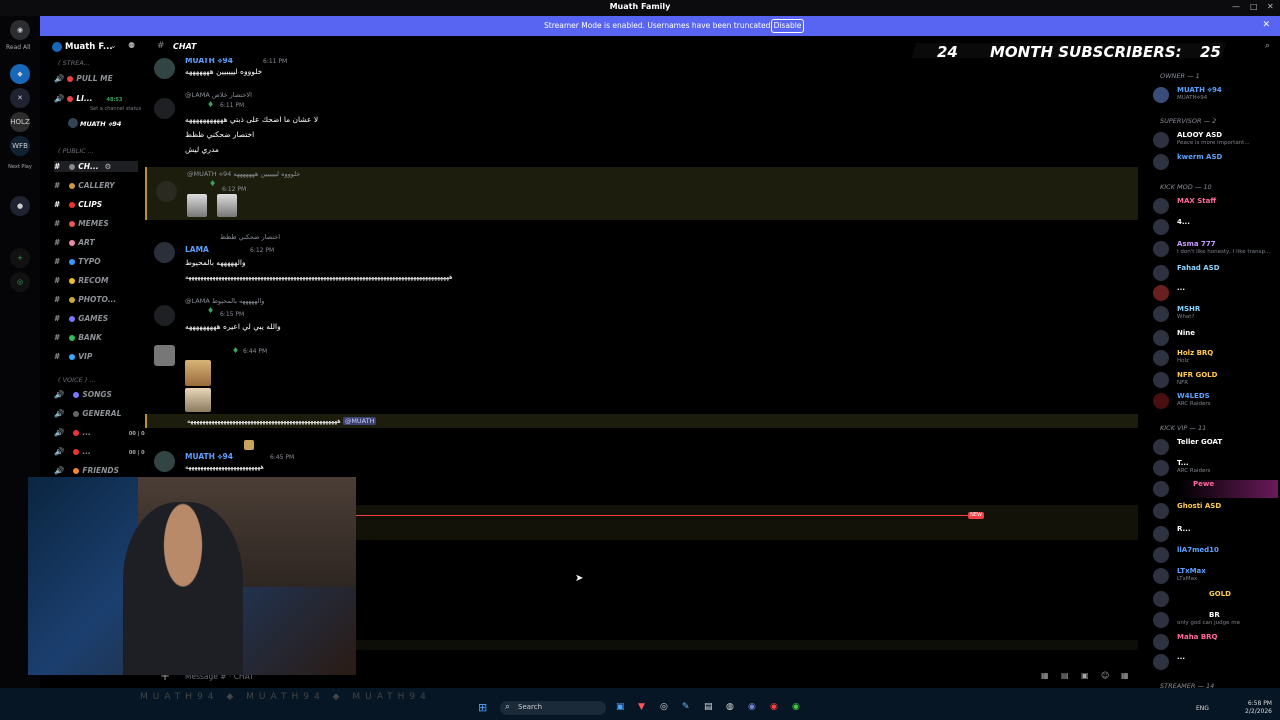  I want to click on member-item: Teller GOAT, so click(1215, 447).